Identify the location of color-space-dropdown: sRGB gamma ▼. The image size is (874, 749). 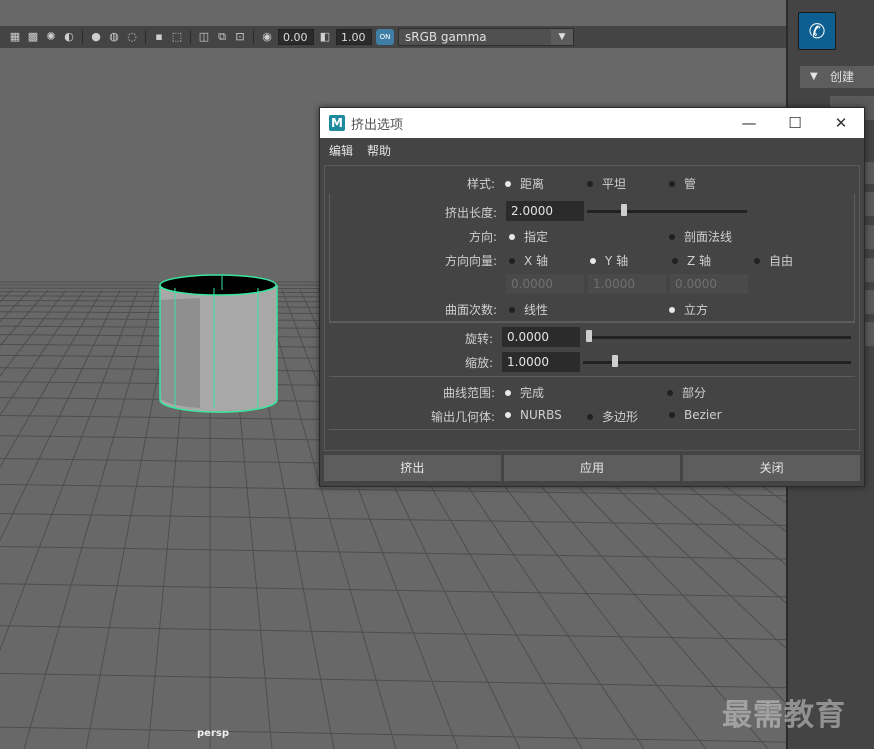
(486, 37).